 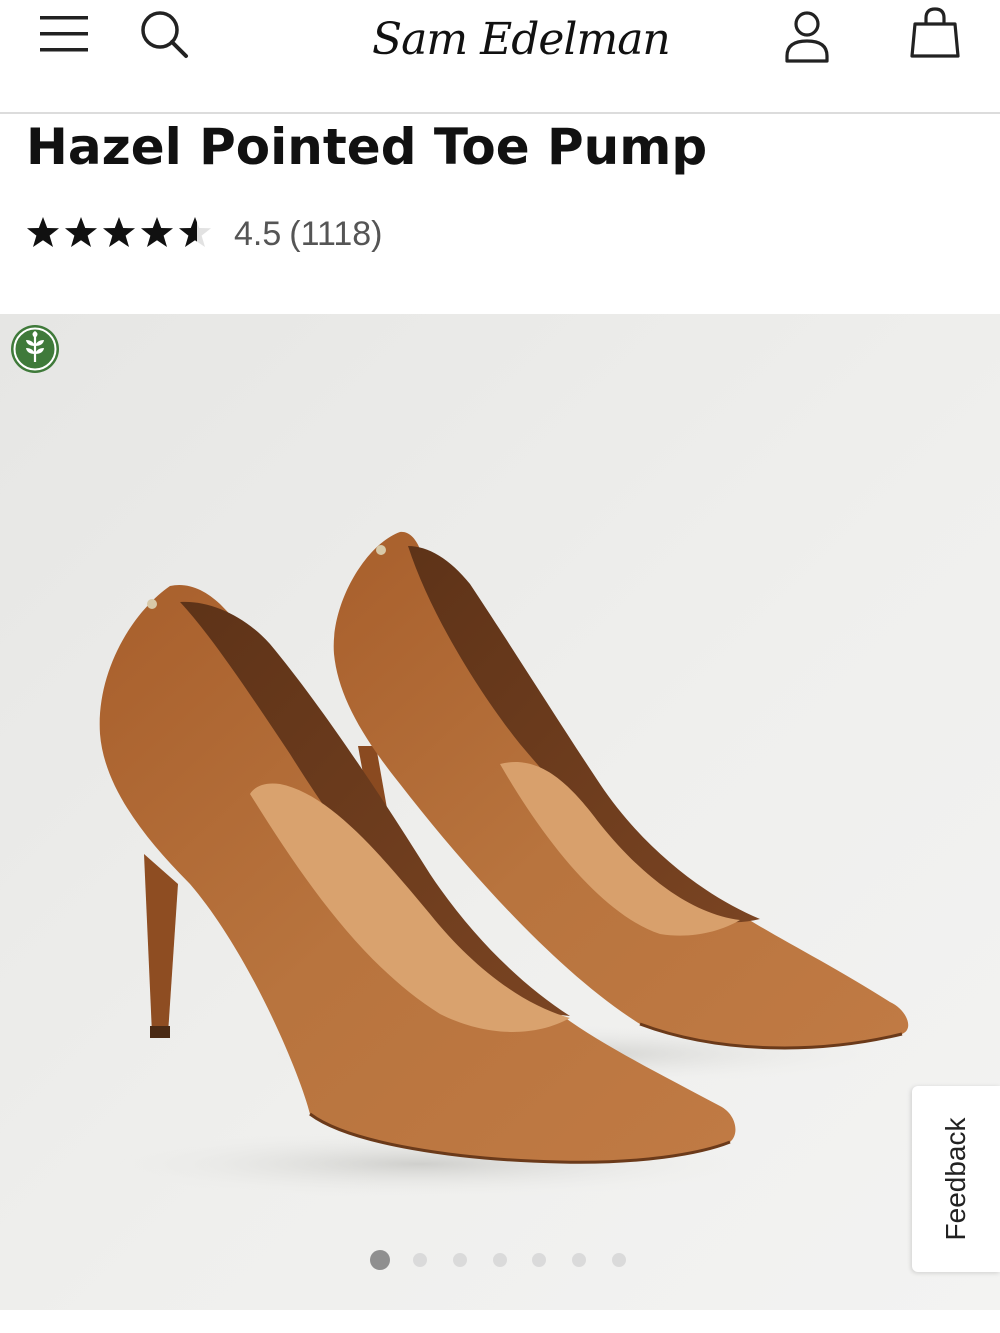 I want to click on feedback-tab: Feedback, so click(x=956, y=1179).